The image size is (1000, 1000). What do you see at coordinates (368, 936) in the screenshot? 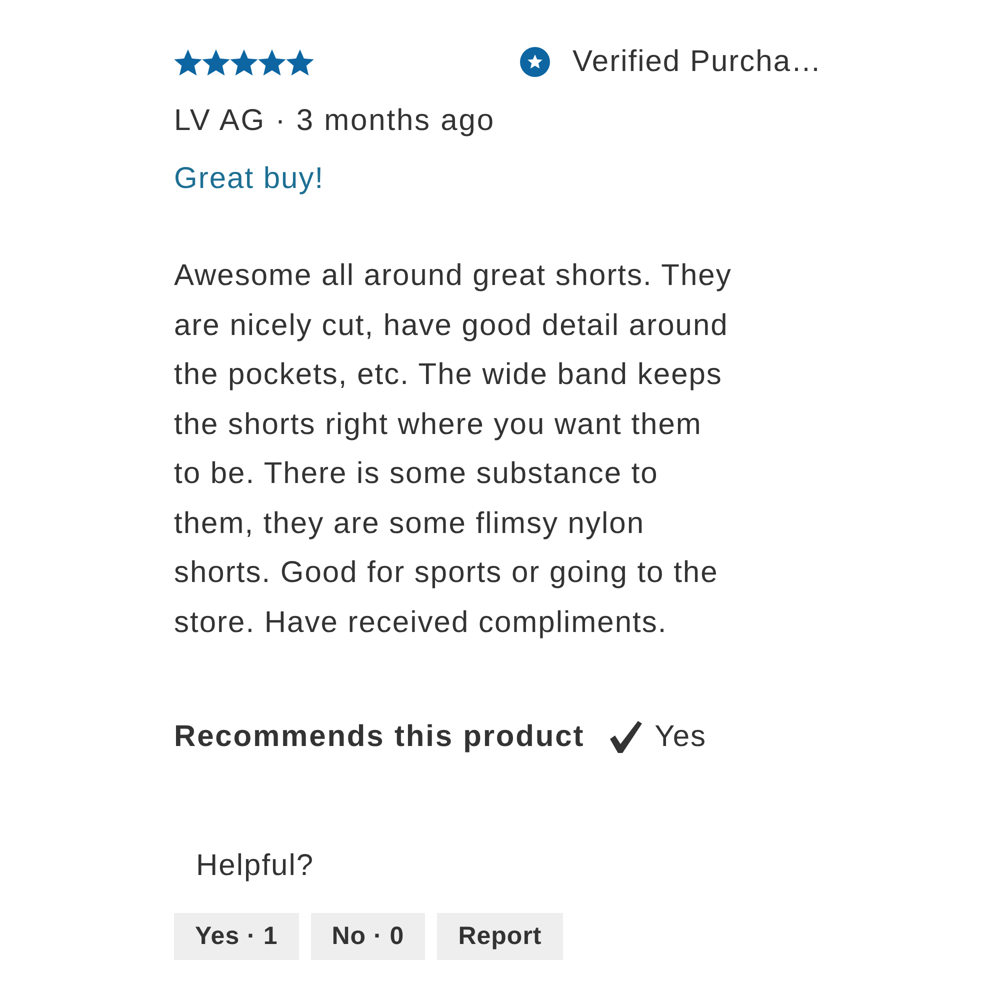
I see `vote-button: No · 0` at bounding box center [368, 936].